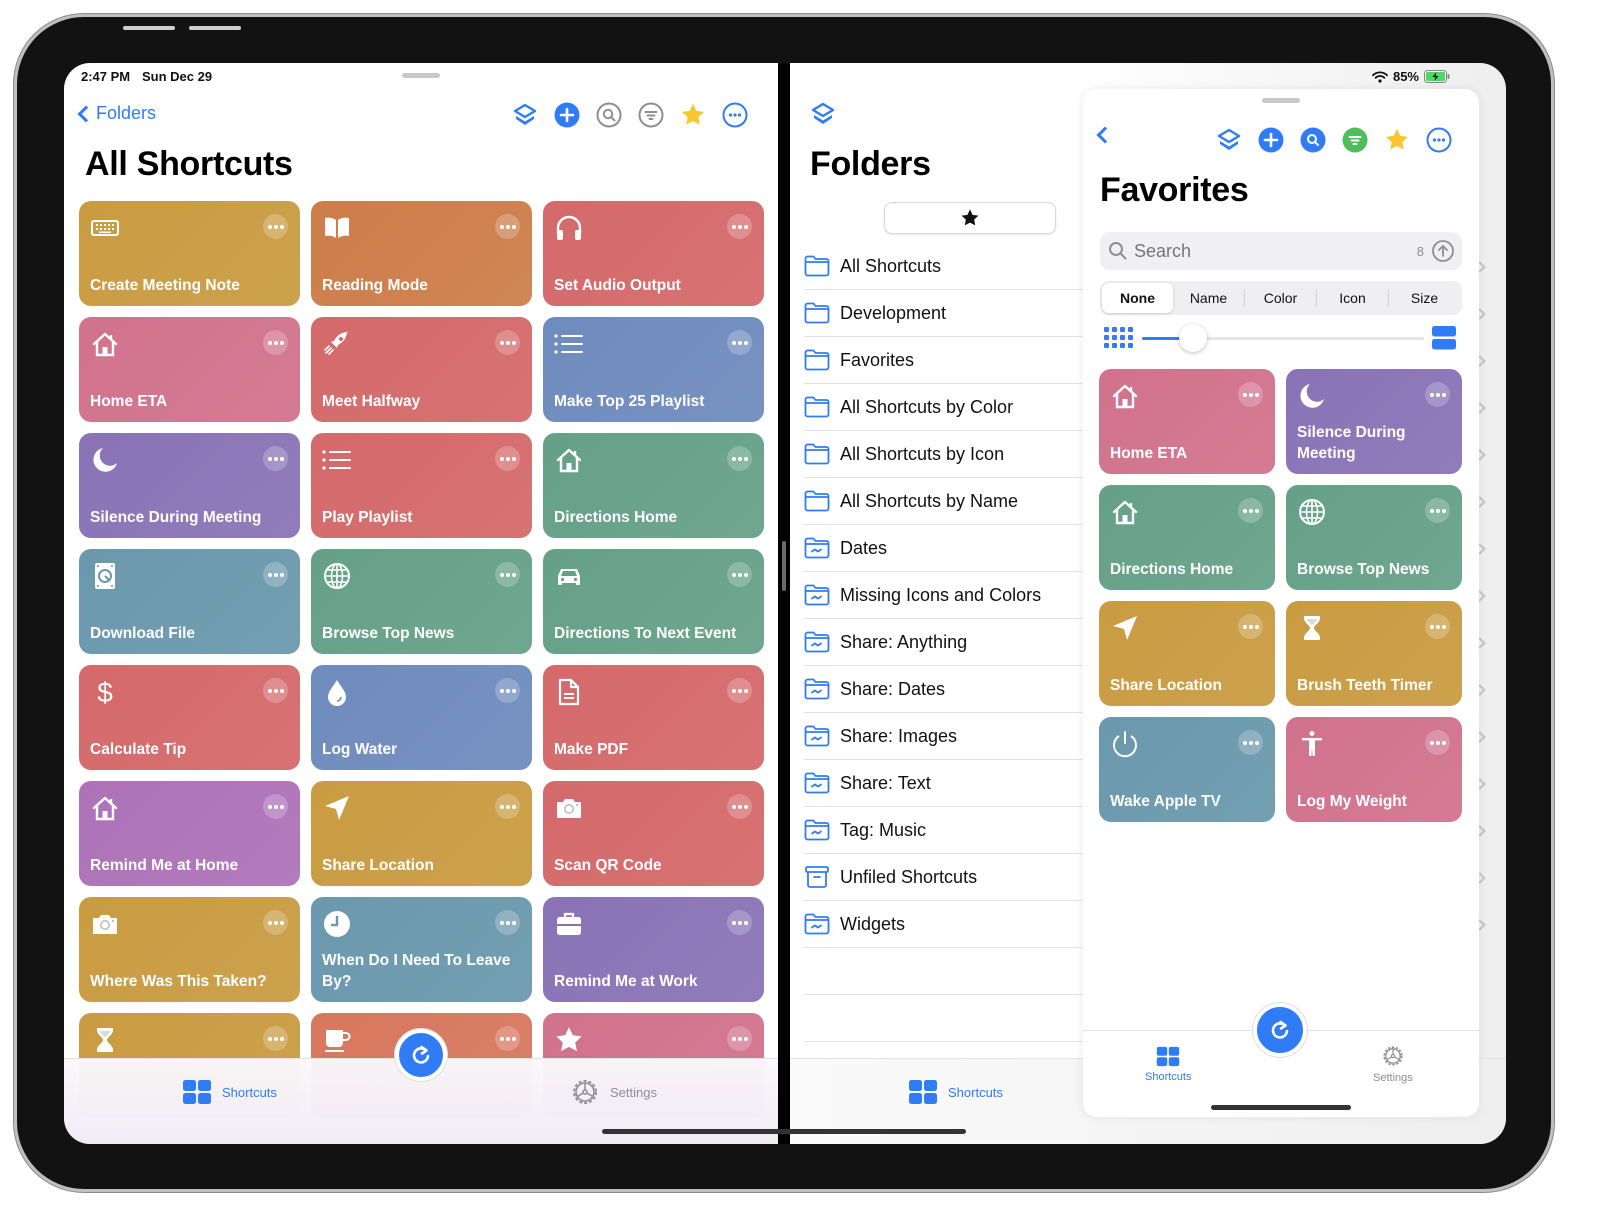 This screenshot has height=1231, width=1600. I want to click on back-button: Folders, so click(116, 113).